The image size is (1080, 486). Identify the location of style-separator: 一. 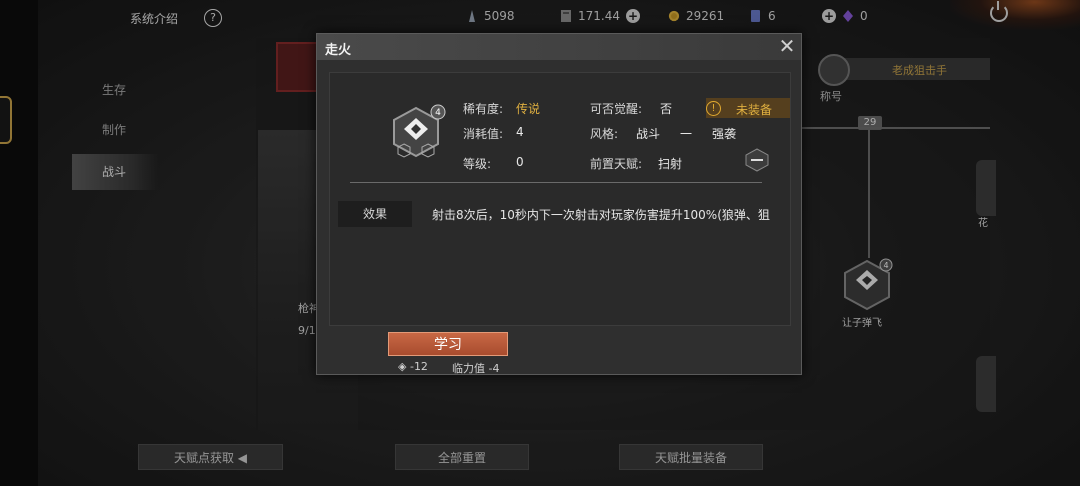
(686, 134).